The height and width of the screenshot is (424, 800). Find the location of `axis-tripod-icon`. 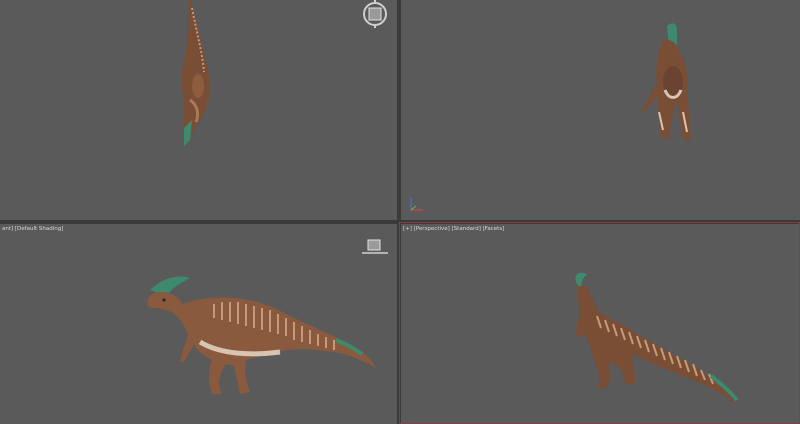

axis-tripod-icon is located at coordinates (417, 205).